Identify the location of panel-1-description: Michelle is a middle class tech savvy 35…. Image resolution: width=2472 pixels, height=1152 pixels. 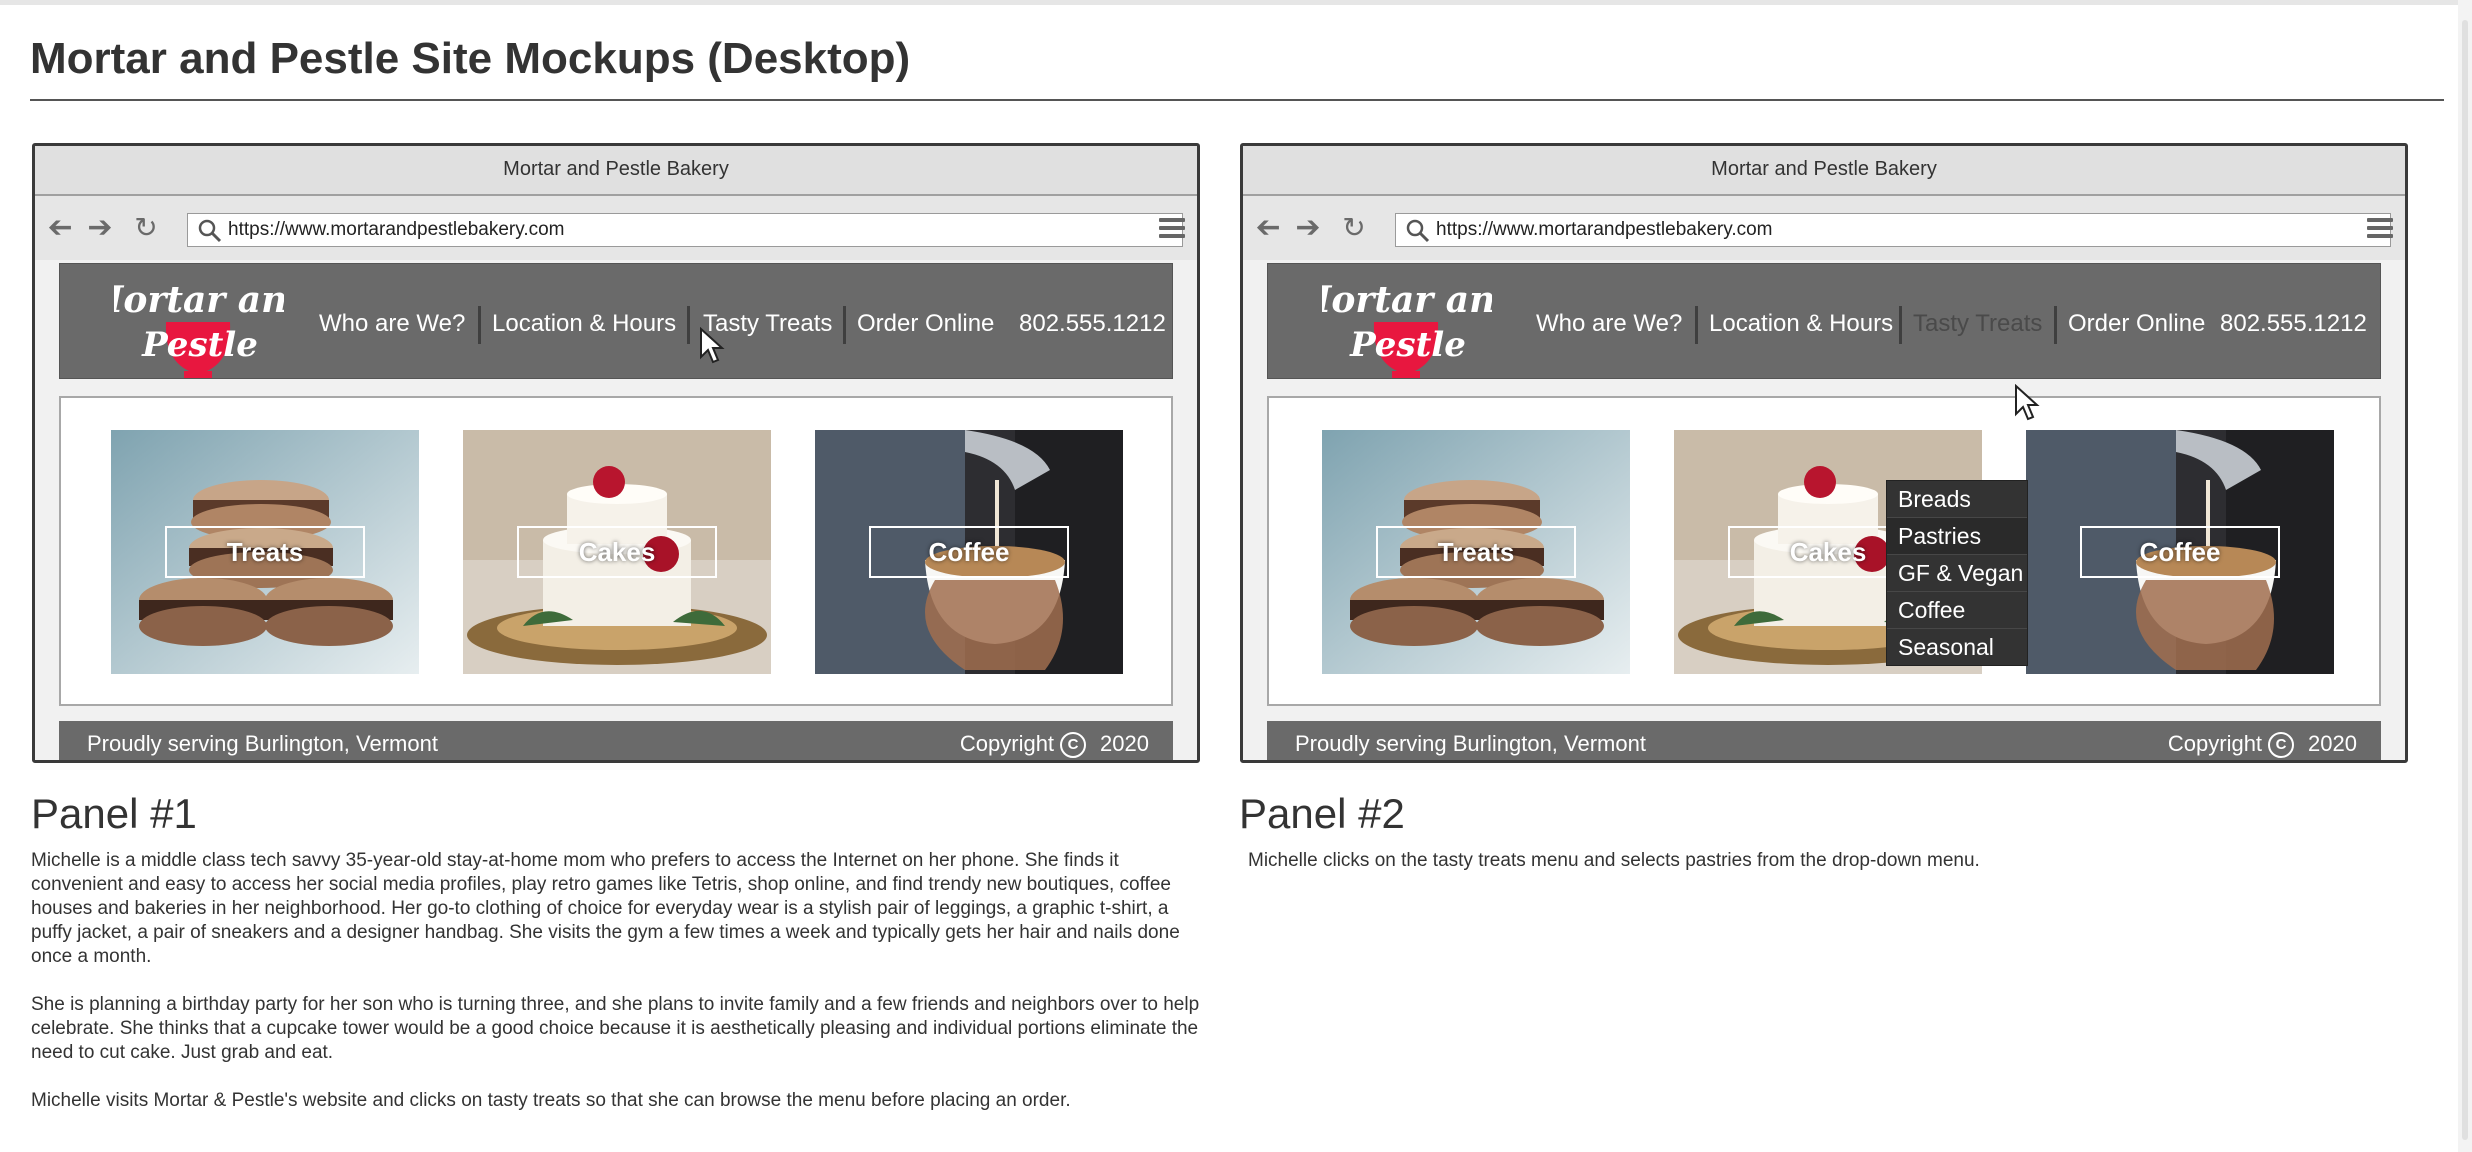
(620, 993).